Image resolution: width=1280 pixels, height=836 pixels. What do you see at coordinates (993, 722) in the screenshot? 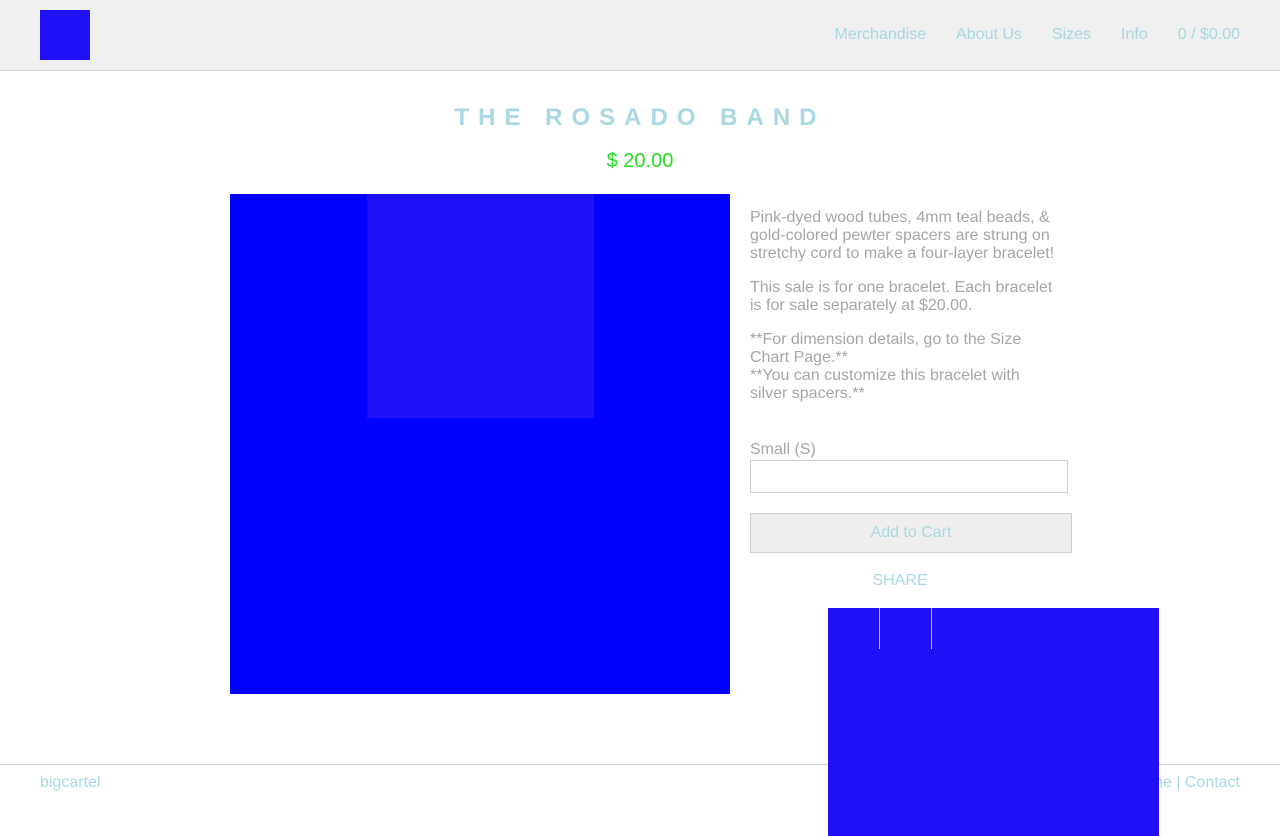
I see `share-buttons-panel` at bounding box center [993, 722].